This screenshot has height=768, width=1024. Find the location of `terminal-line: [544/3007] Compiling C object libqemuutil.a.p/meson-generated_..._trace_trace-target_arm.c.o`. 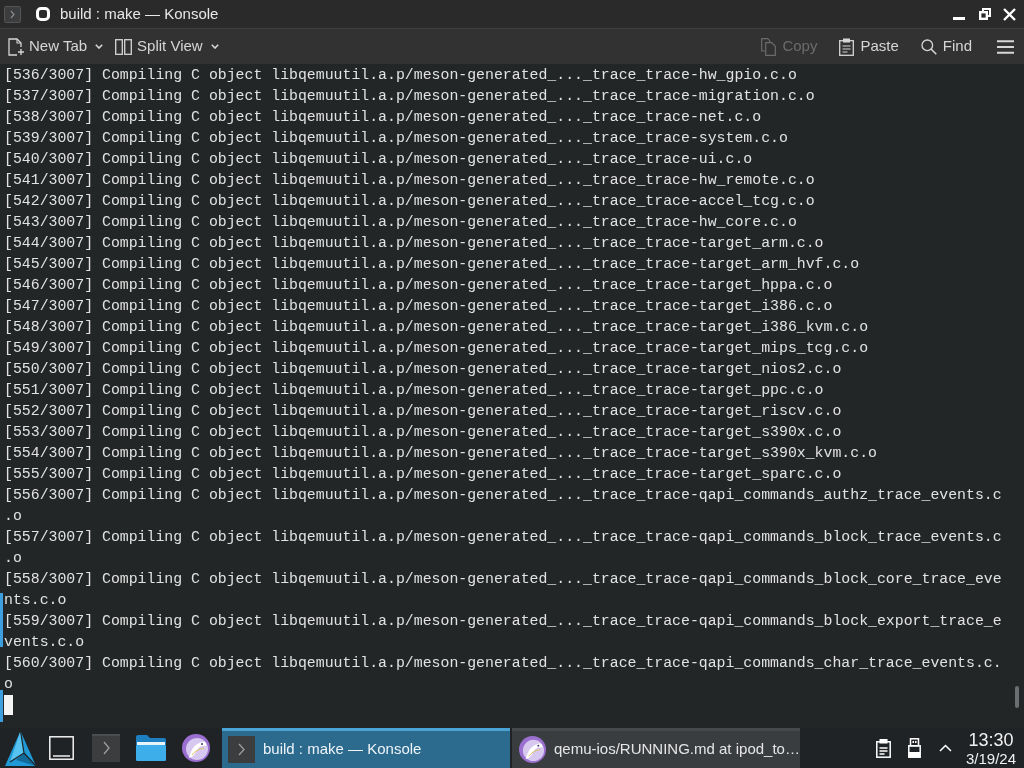

terminal-line: [544/3007] Compiling C object libqemuutil.a.p/meson-generated_..._trace_trace-target_arm.c.o is located at coordinates (414, 243).